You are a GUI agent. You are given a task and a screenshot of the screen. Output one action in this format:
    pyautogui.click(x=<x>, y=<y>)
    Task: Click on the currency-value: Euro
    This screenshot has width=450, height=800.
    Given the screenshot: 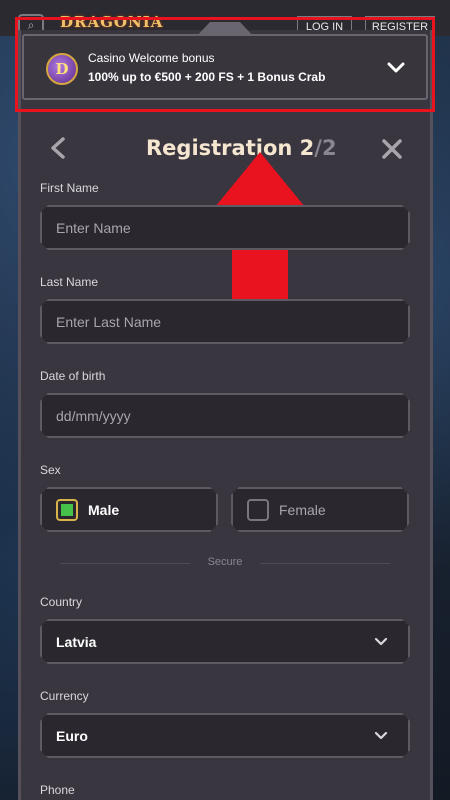 What is the action you would take?
    pyautogui.click(x=72, y=736)
    